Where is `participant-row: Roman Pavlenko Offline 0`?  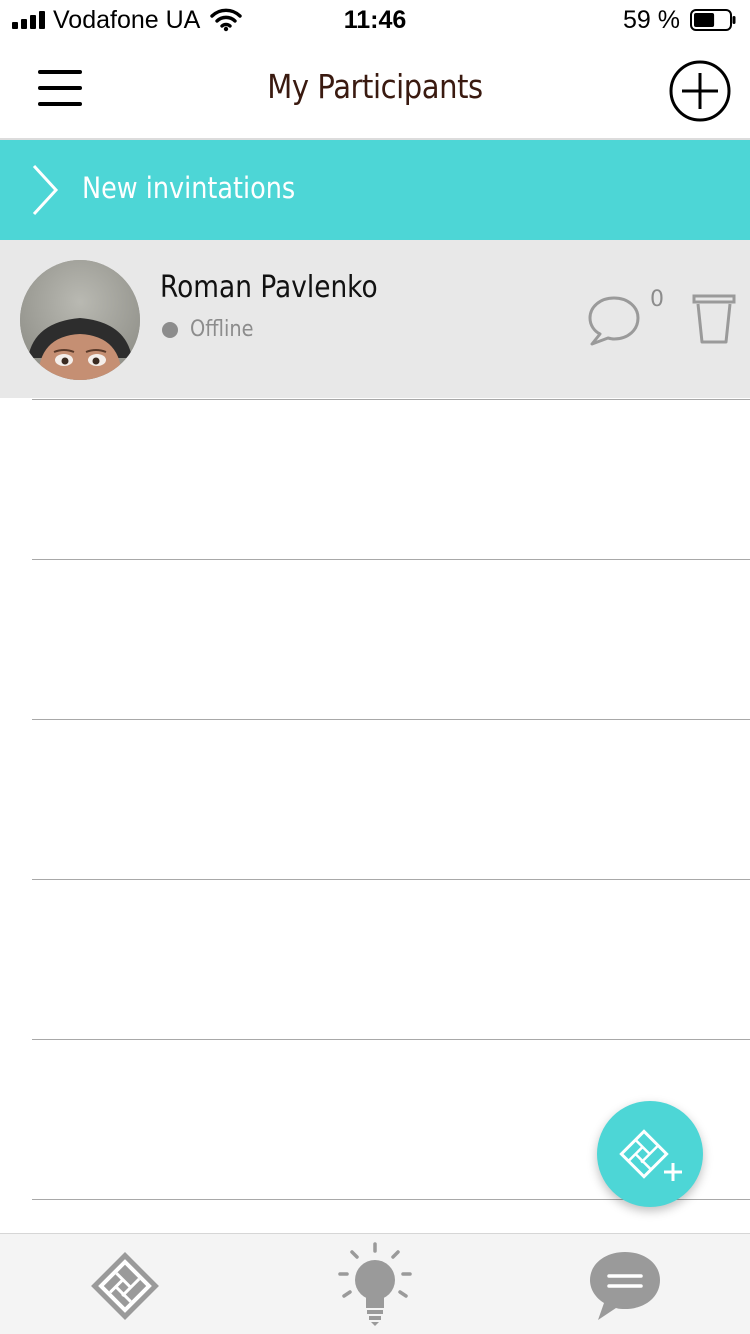 participant-row: Roman Pavlenko Offline 0 is located at coordinates (375, 319).